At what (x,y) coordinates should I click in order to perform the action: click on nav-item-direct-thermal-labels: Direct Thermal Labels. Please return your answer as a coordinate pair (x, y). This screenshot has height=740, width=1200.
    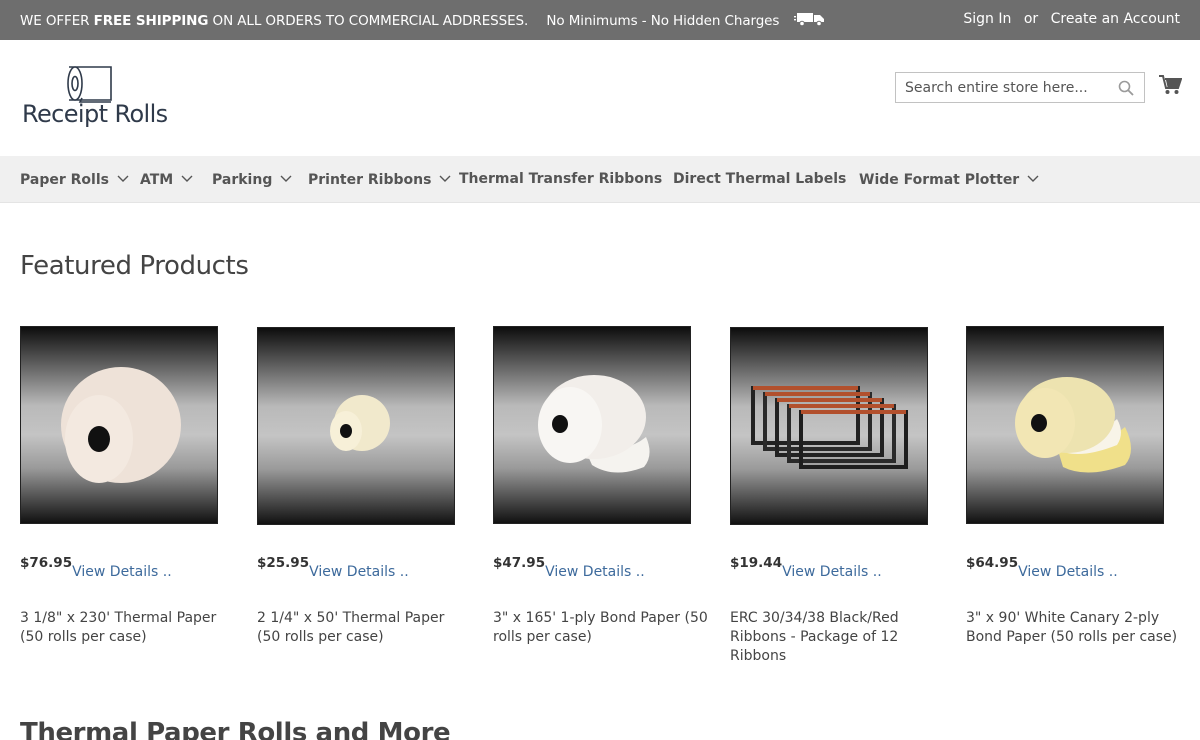
    Looking at the image, I should click on (759, 179).